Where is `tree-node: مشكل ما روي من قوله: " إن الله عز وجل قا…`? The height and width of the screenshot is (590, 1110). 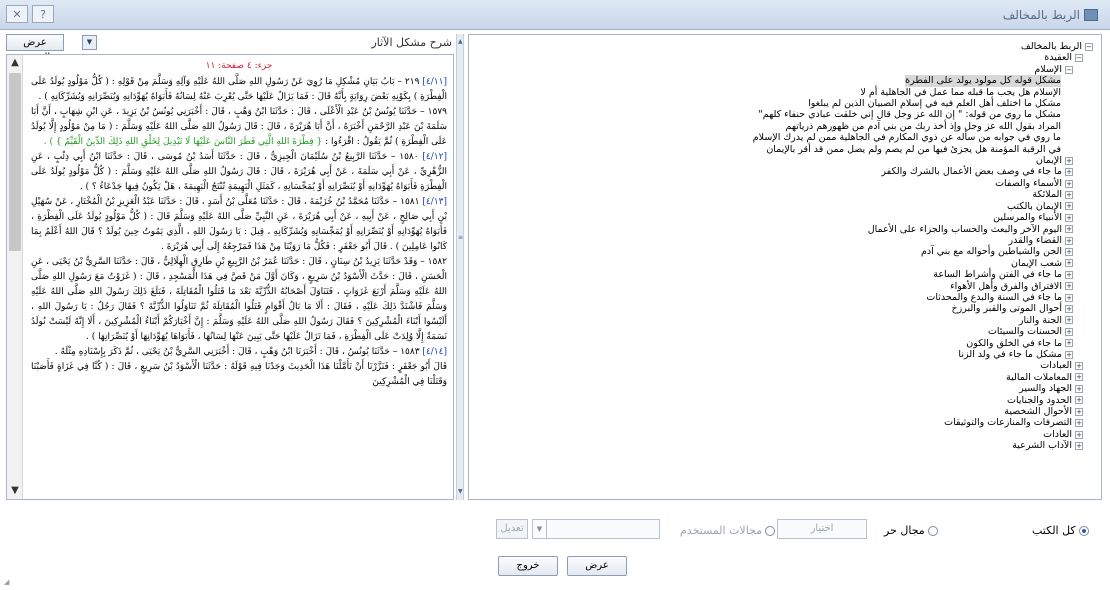
tree-node: مشكل ما روي من قوله: " إن الله عز وجل قا… is located at coordinates (907, 114).